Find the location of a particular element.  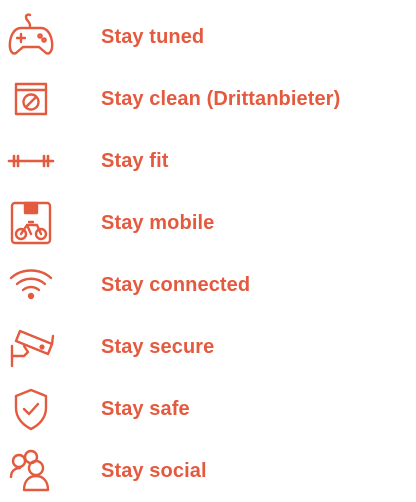

feature-label: Stay secure is located at coordinates (158, 346).